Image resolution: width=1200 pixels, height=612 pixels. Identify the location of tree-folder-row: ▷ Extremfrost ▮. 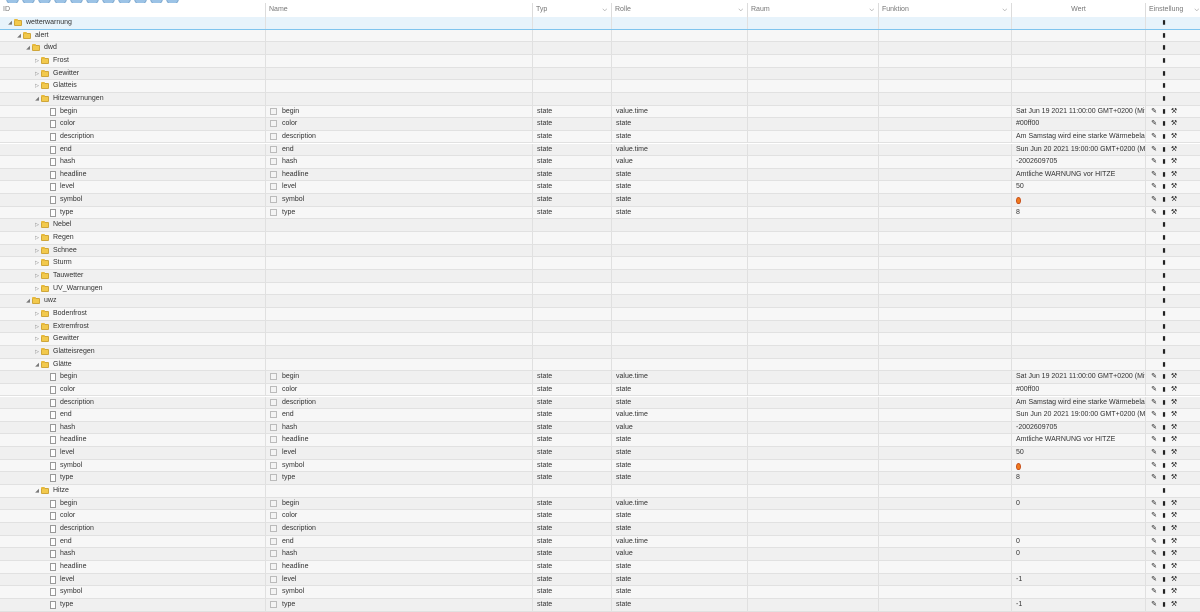
(600, 327).